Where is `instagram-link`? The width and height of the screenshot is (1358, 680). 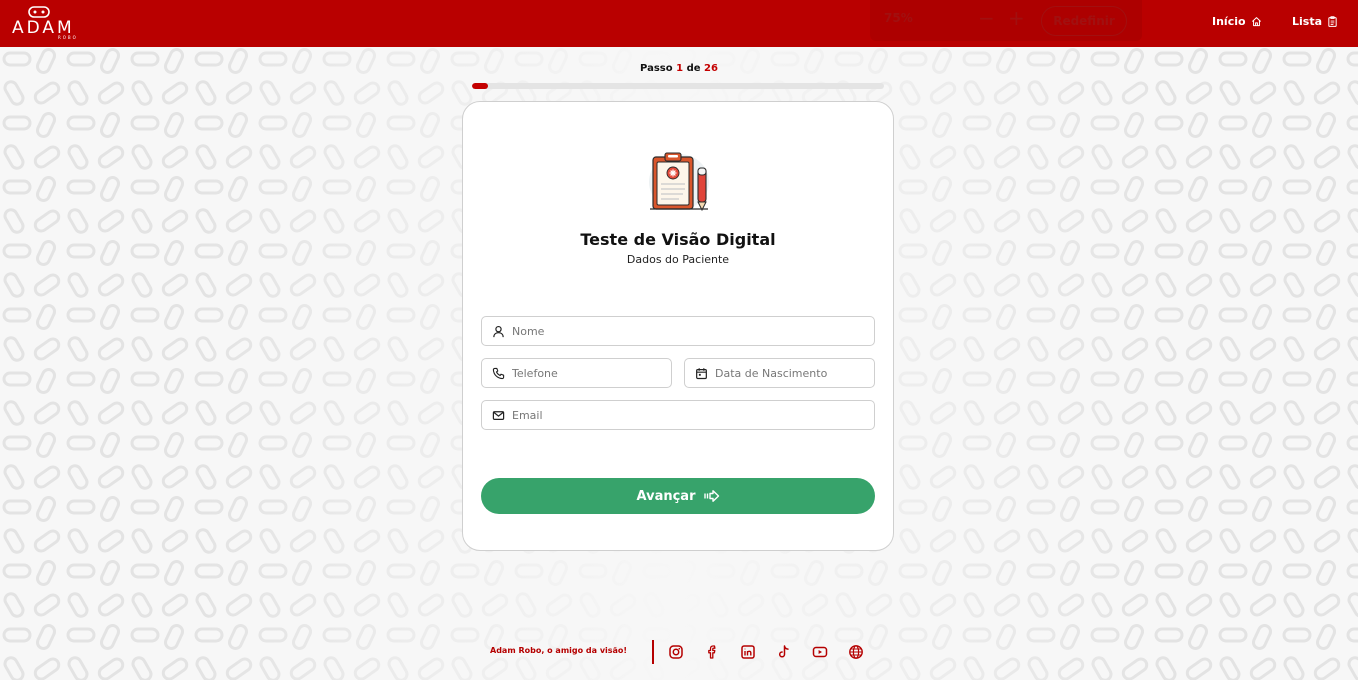
instagram-link is located at coordinates (676, 652).